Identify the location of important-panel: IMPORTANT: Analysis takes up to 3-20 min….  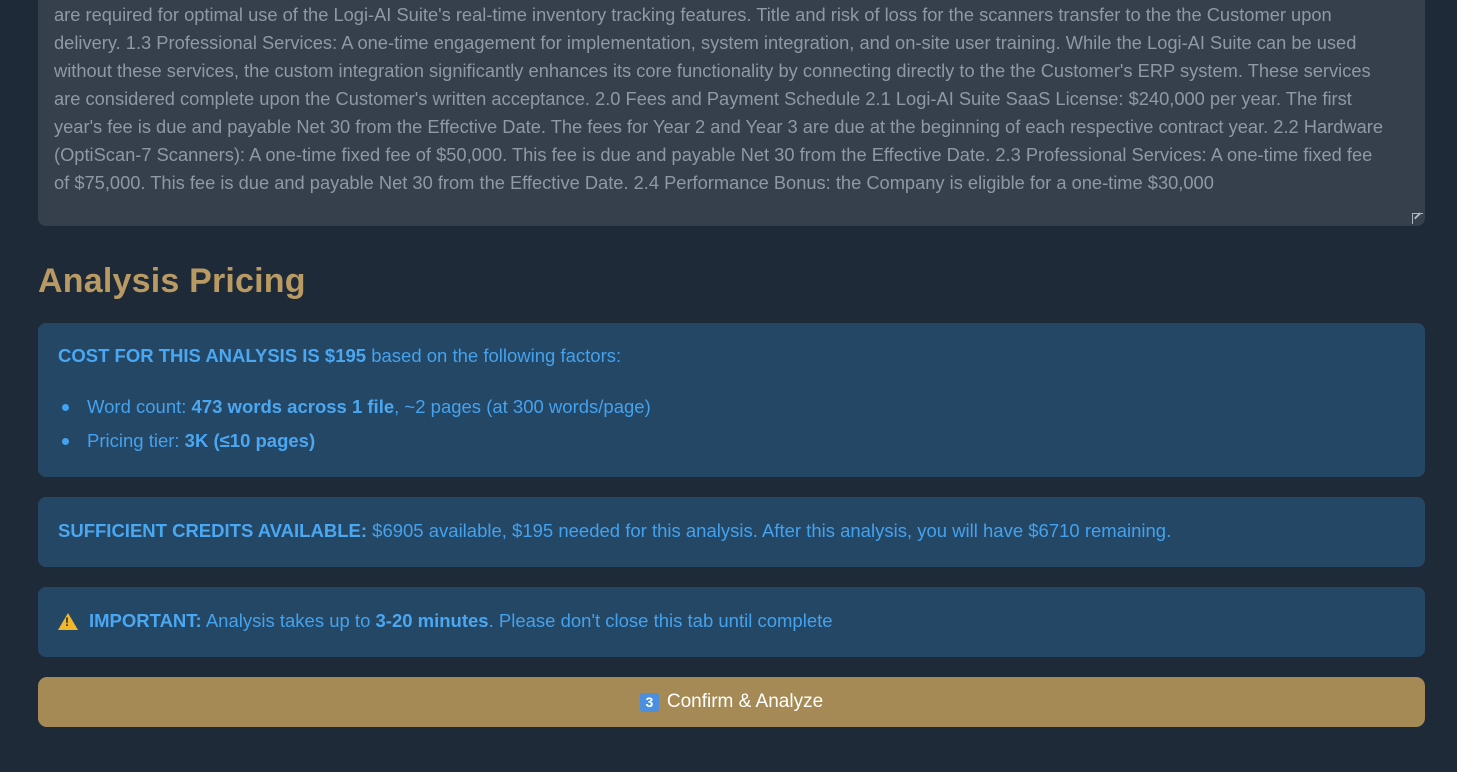
(731, 622).